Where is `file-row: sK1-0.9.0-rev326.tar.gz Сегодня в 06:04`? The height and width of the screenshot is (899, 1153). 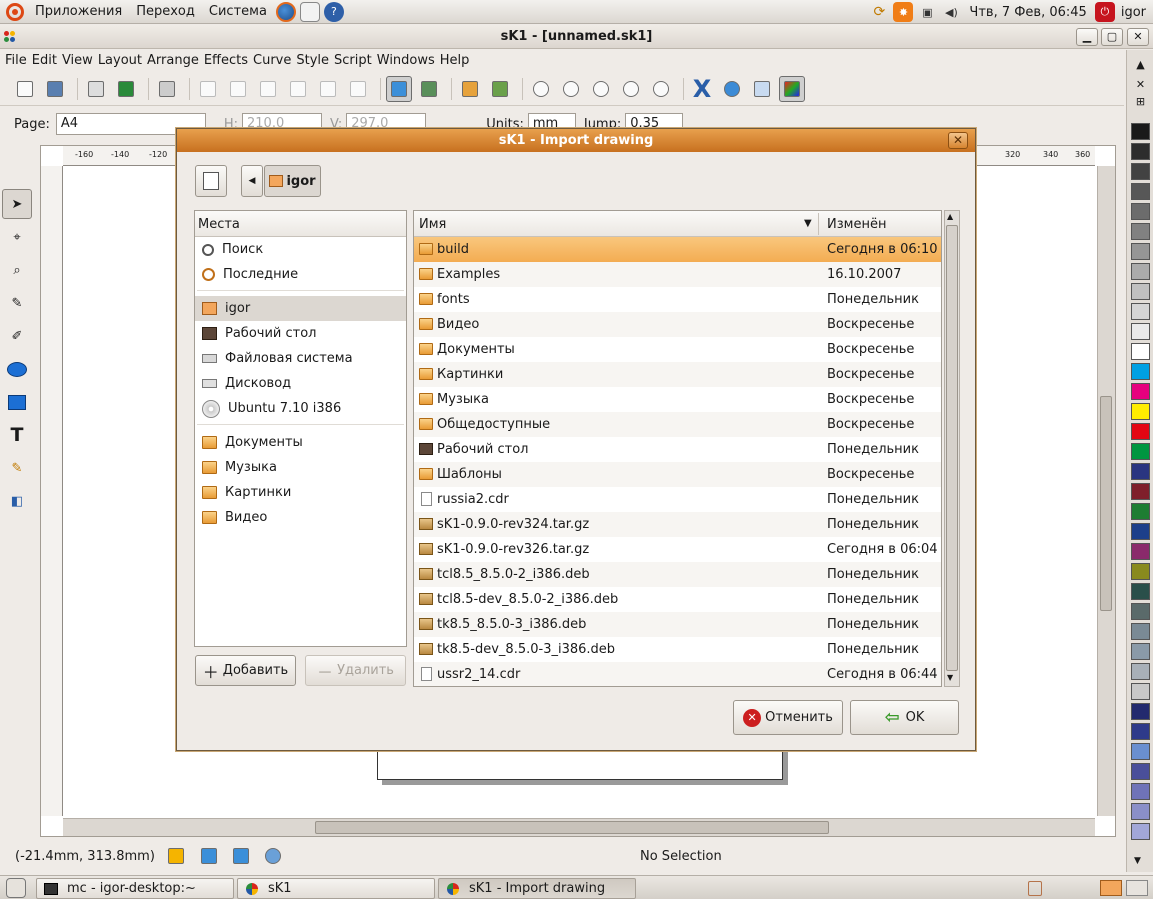 file-row: sK1-0.9.0-rev326.tar.gz Сегодня в 06:04 is located at coordinates (677, 549).